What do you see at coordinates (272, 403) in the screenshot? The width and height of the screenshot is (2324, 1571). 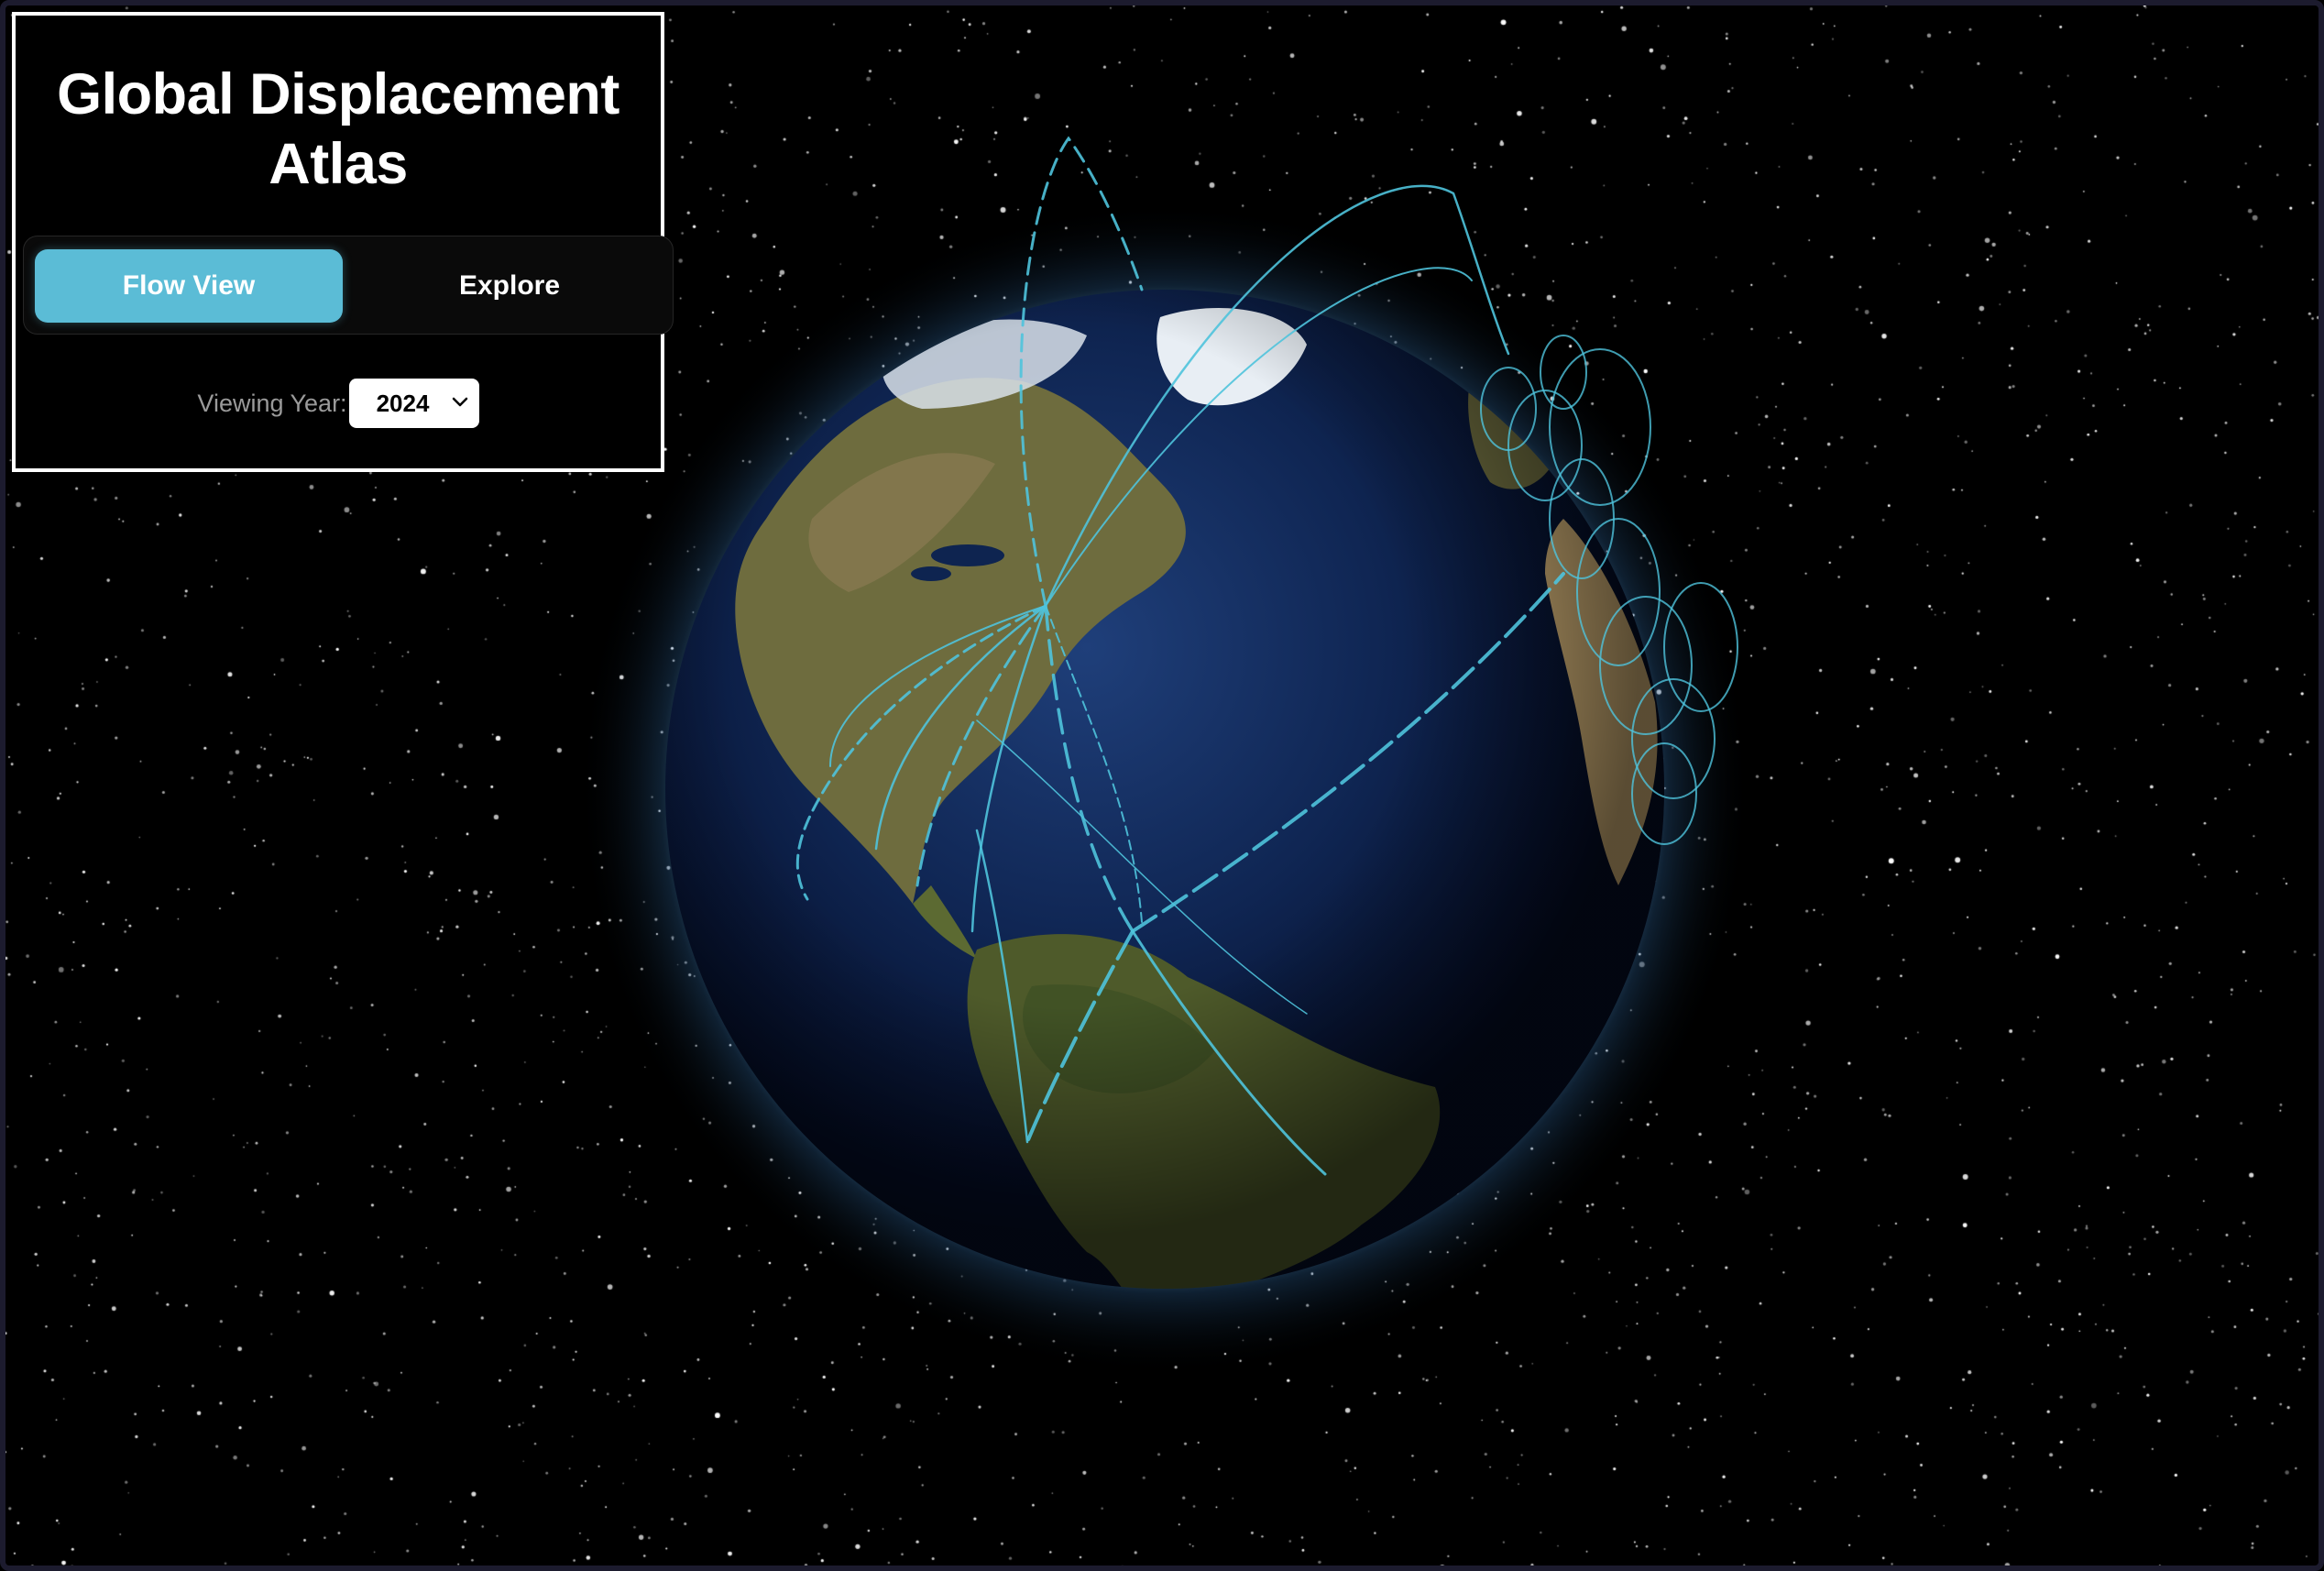 I see `year-label: Viewing Year:` at bounding box center [272, 403].